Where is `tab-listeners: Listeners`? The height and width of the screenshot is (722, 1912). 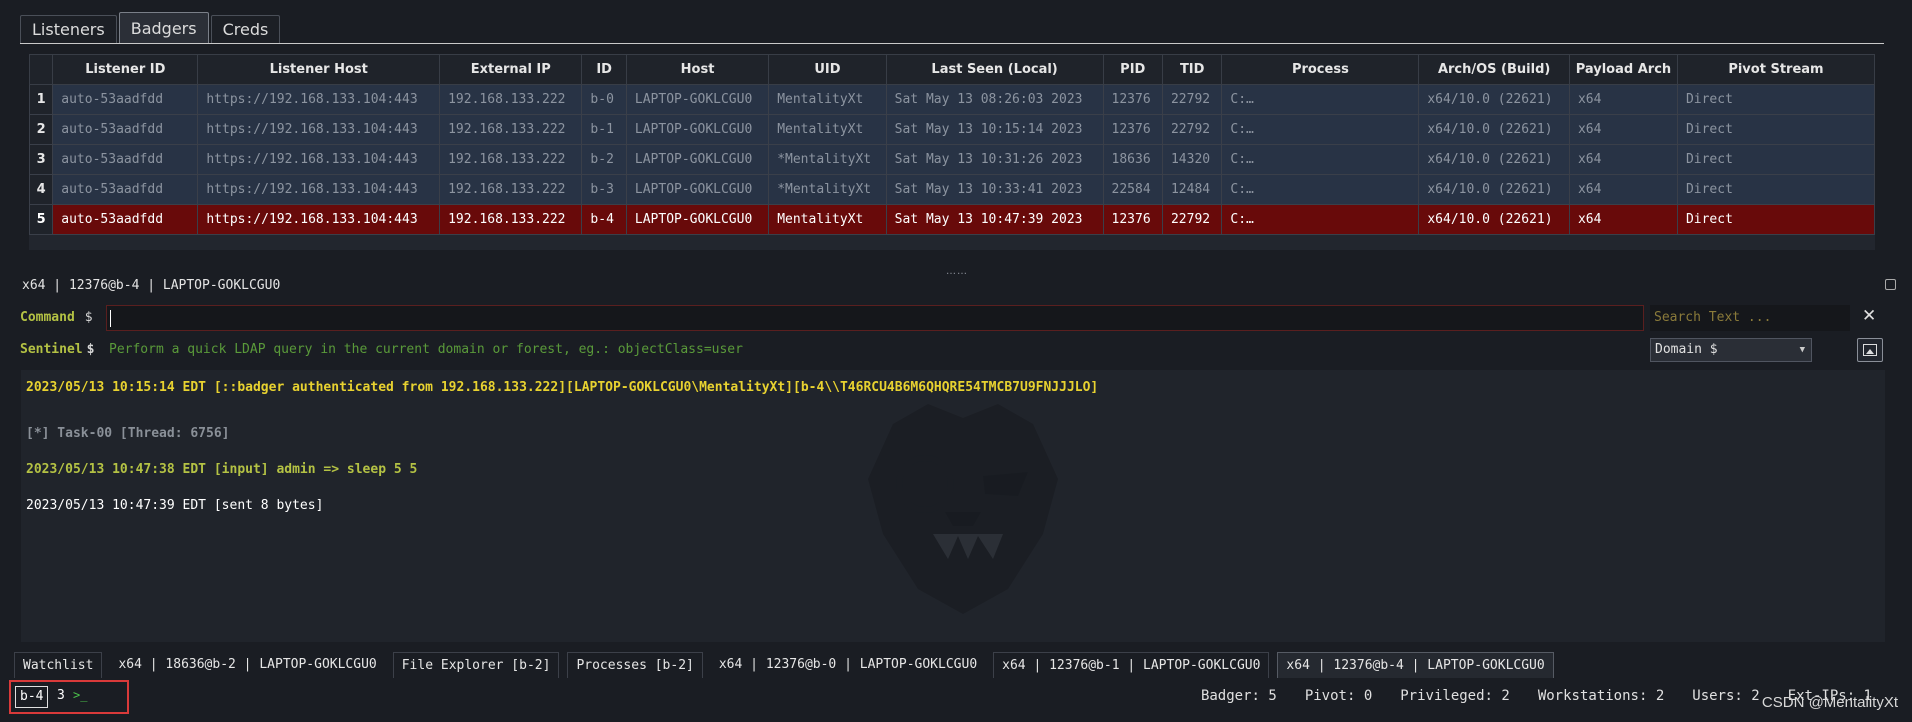
tab-listeners: Listeners is located at coordinates (68, 29).